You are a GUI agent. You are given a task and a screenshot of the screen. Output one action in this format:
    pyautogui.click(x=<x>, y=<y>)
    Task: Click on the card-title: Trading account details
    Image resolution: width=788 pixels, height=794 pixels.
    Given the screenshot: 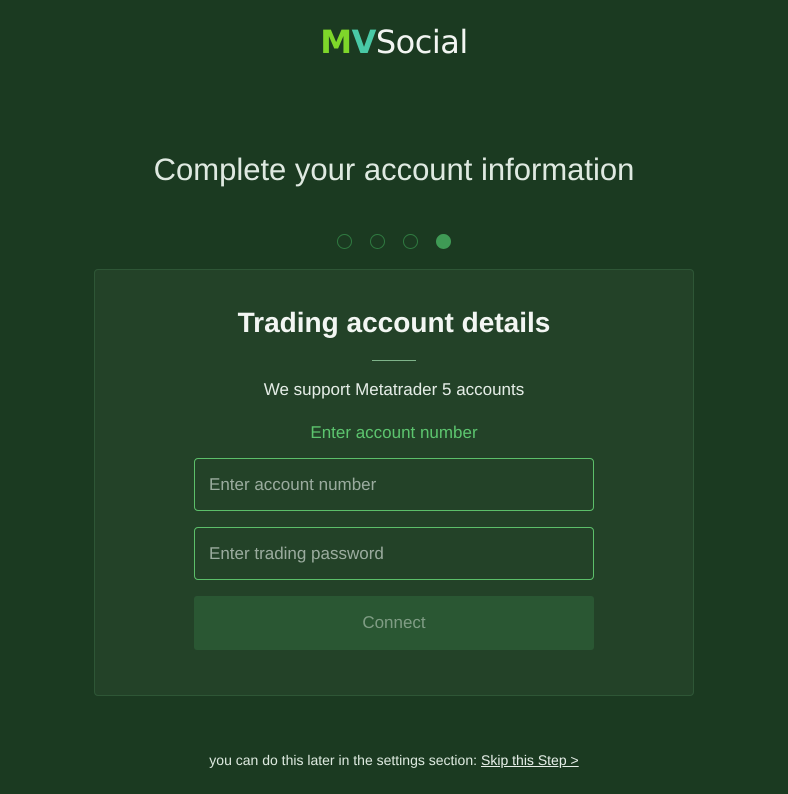 What is the action you would take?
    pyautogui.click(x=394, y=323)
    